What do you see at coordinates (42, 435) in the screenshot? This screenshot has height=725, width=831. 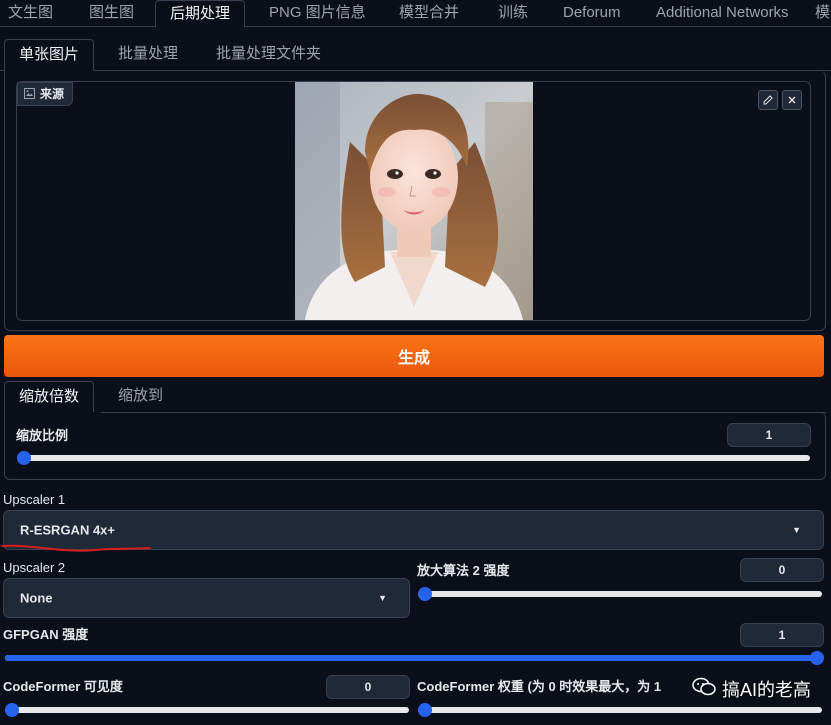 I see `resize-label: 缩放比例` at bounding box center [42, 435].